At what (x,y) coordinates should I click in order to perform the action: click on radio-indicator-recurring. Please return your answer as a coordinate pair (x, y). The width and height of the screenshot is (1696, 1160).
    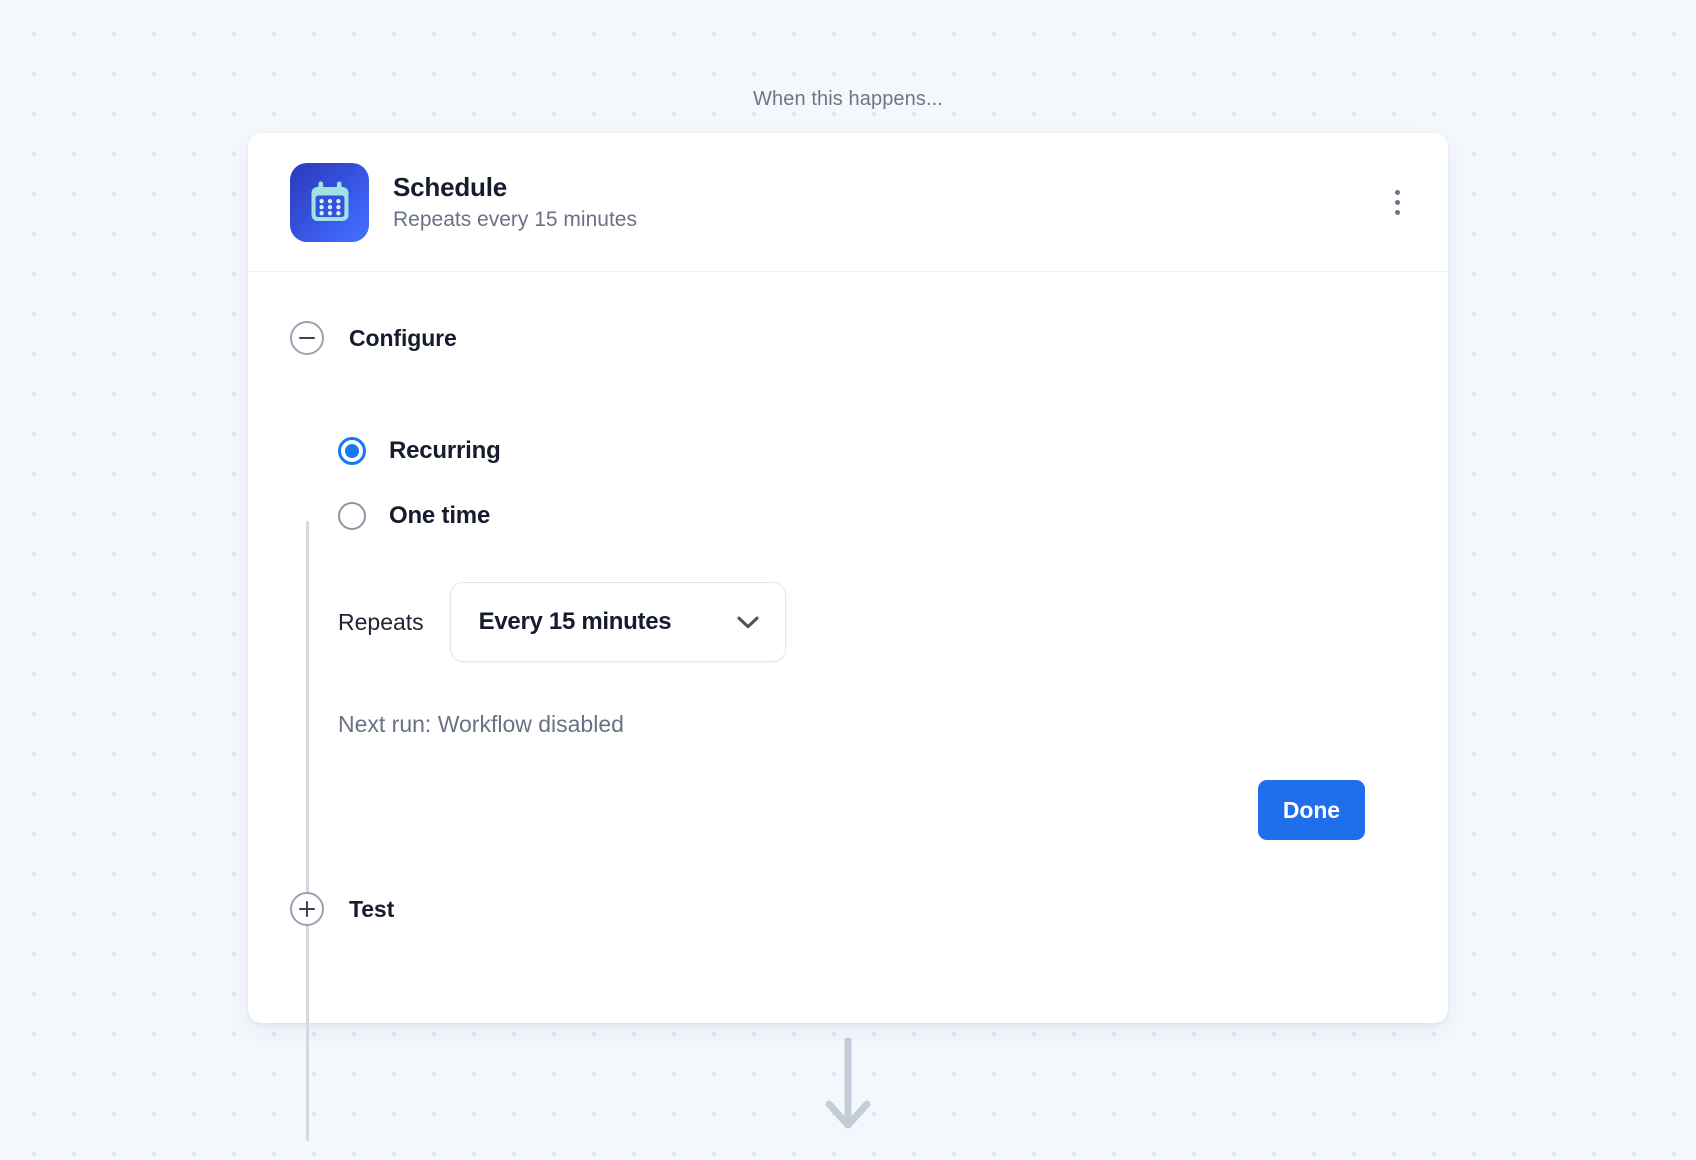
    Looking at the image, I should click on (352, 451).